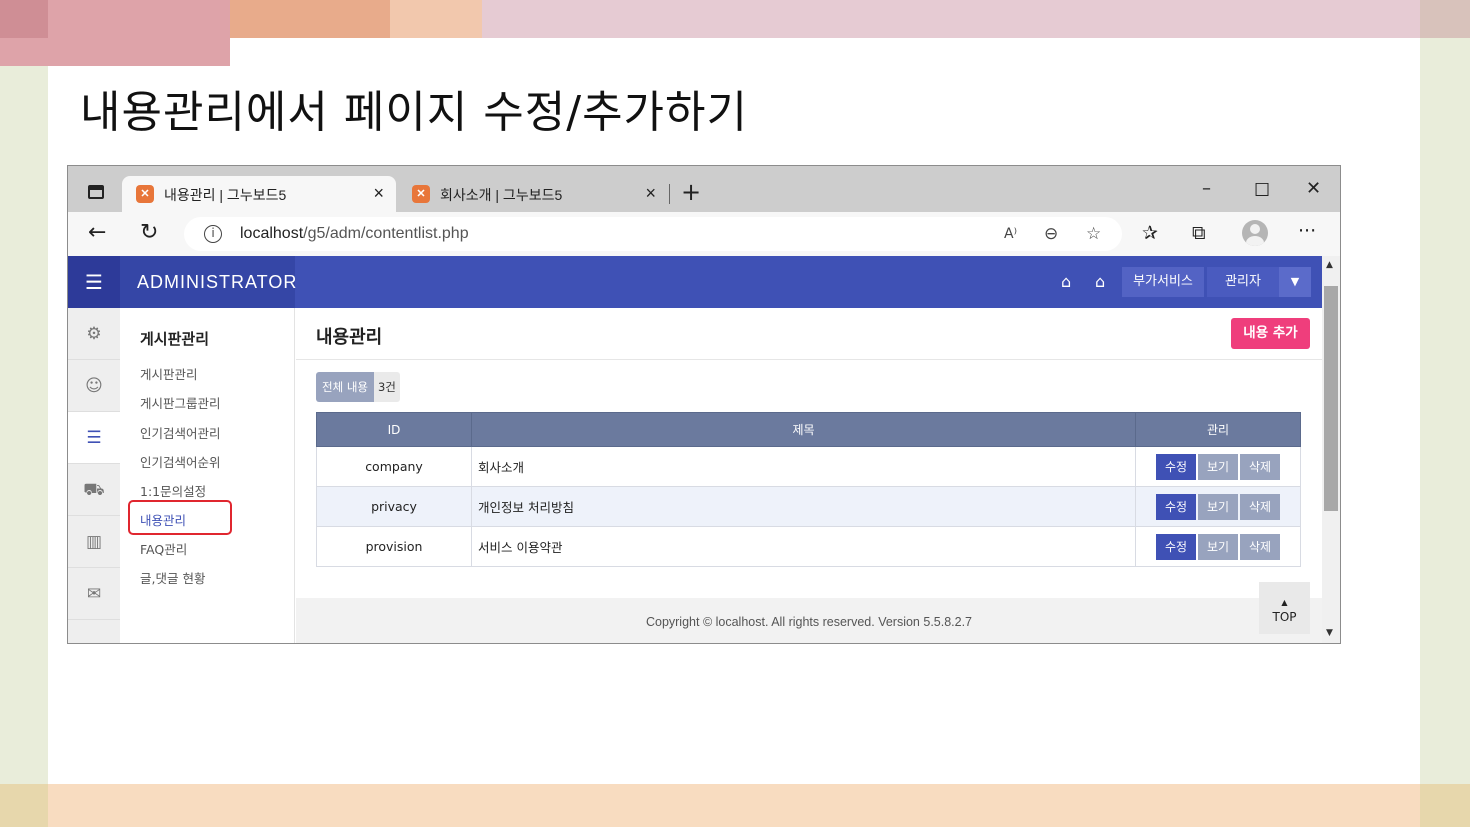  Describe the element at coordinates (1307, 231) in the screenshot. I see `more-icon: ···` at that location.